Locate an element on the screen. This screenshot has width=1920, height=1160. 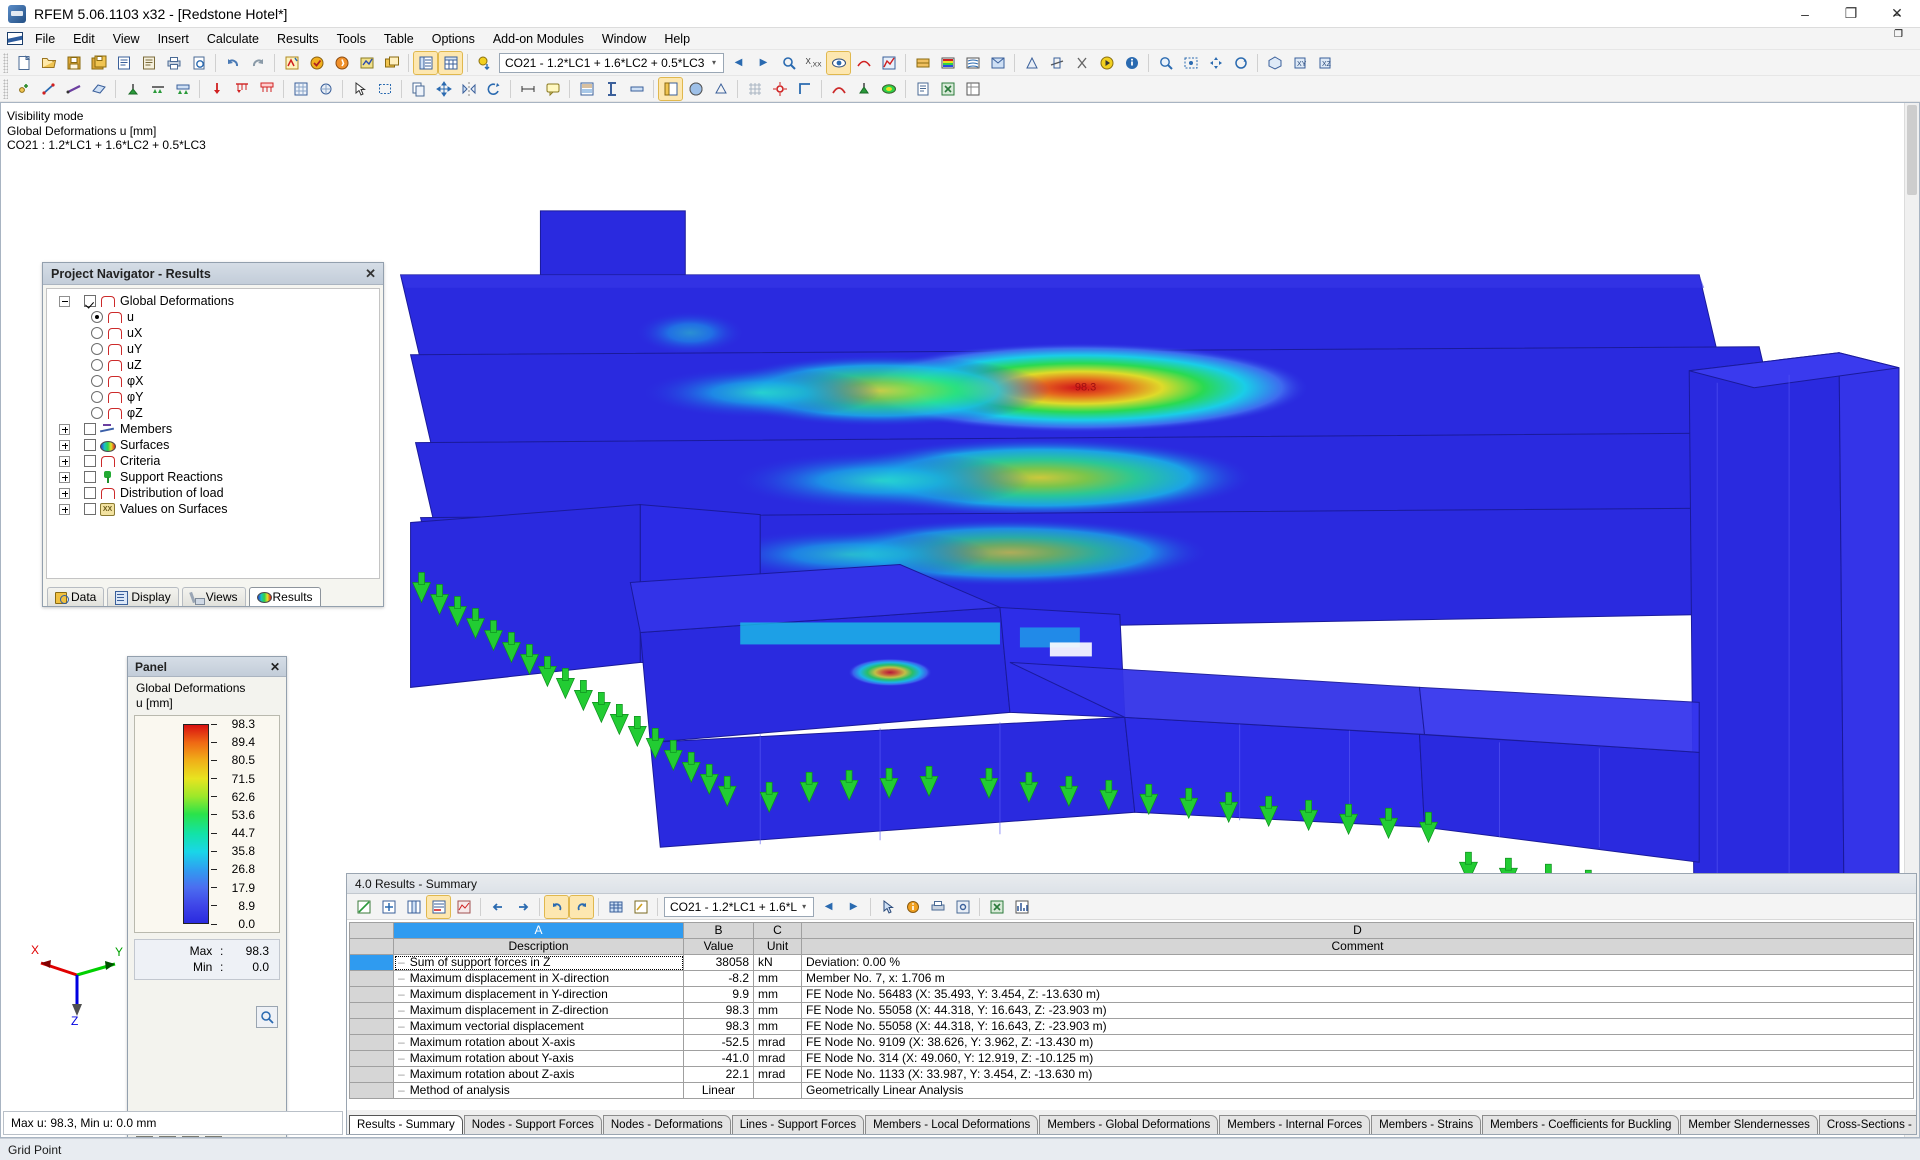
windows-arrange-icon is located at coordinates (391, 63).